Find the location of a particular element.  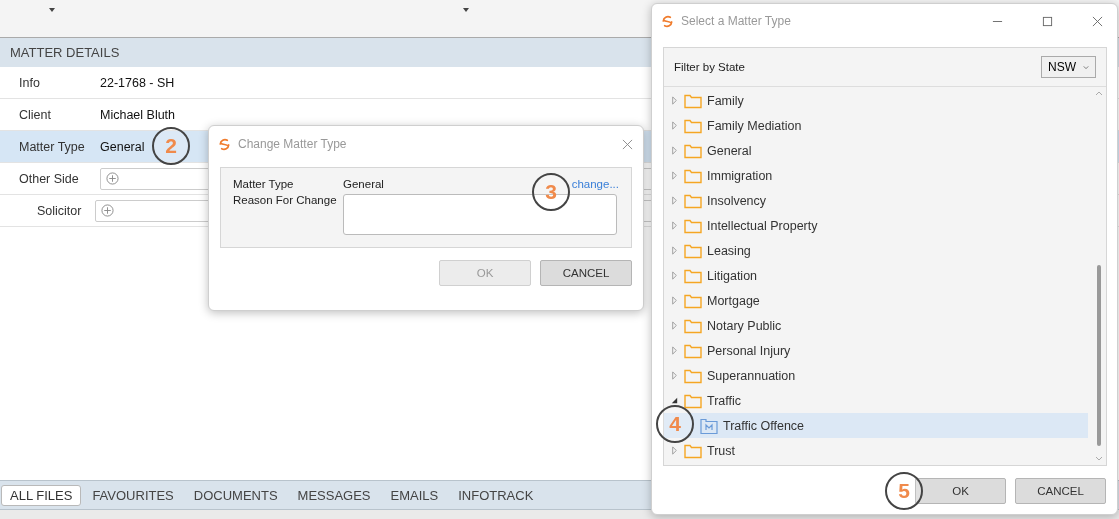

state-dropdown: NSW is located at coordinates (1068, 67).